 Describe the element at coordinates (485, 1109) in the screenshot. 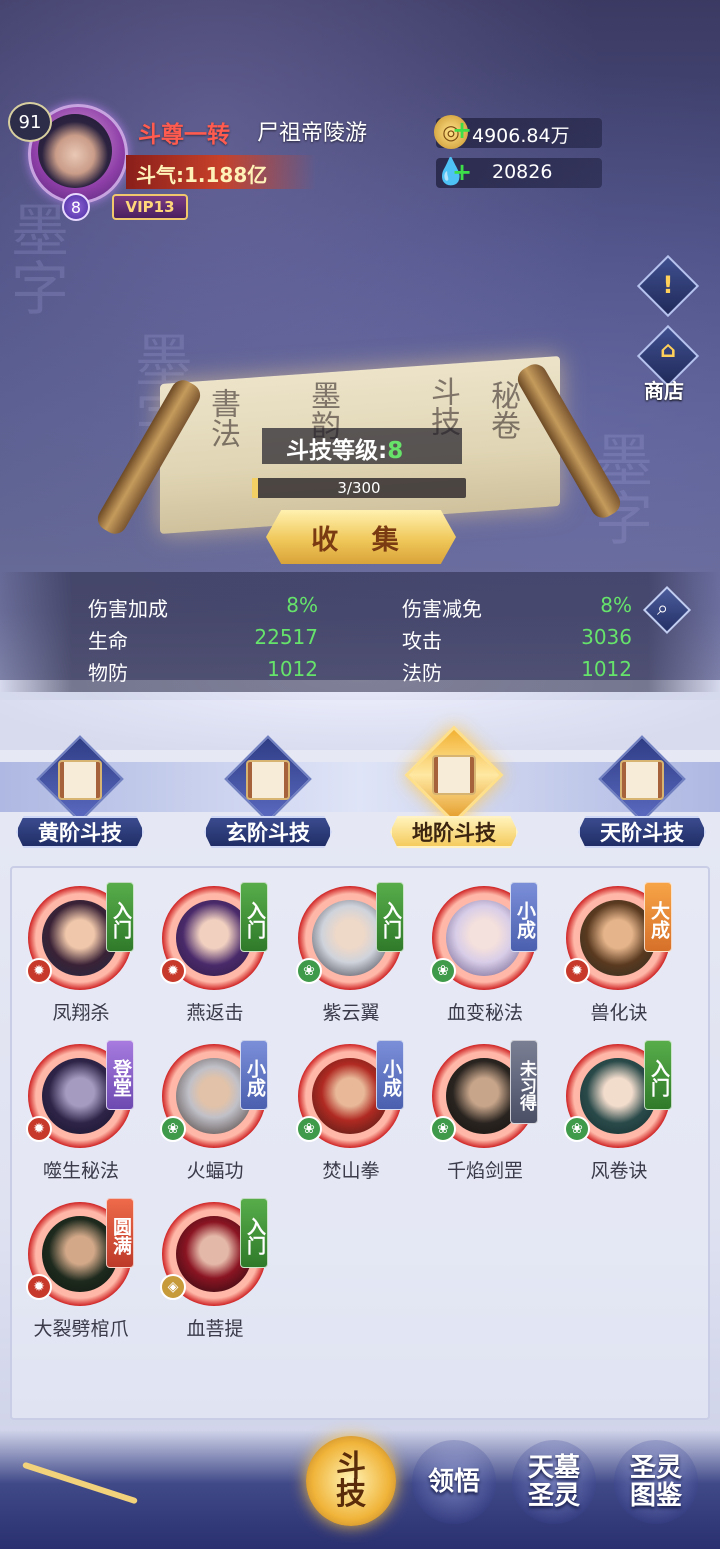

I see `skill-card: 未习得 ❀ 千焰剑罡` at that location.